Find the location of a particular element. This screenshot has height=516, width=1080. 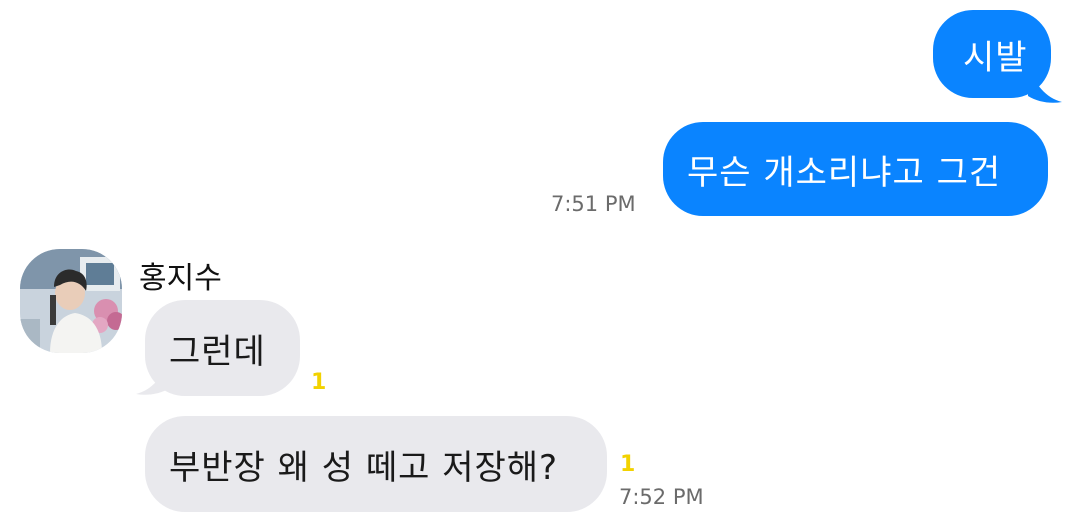

received-message-bubble: 그런데 is located at coordinates (222, 348).